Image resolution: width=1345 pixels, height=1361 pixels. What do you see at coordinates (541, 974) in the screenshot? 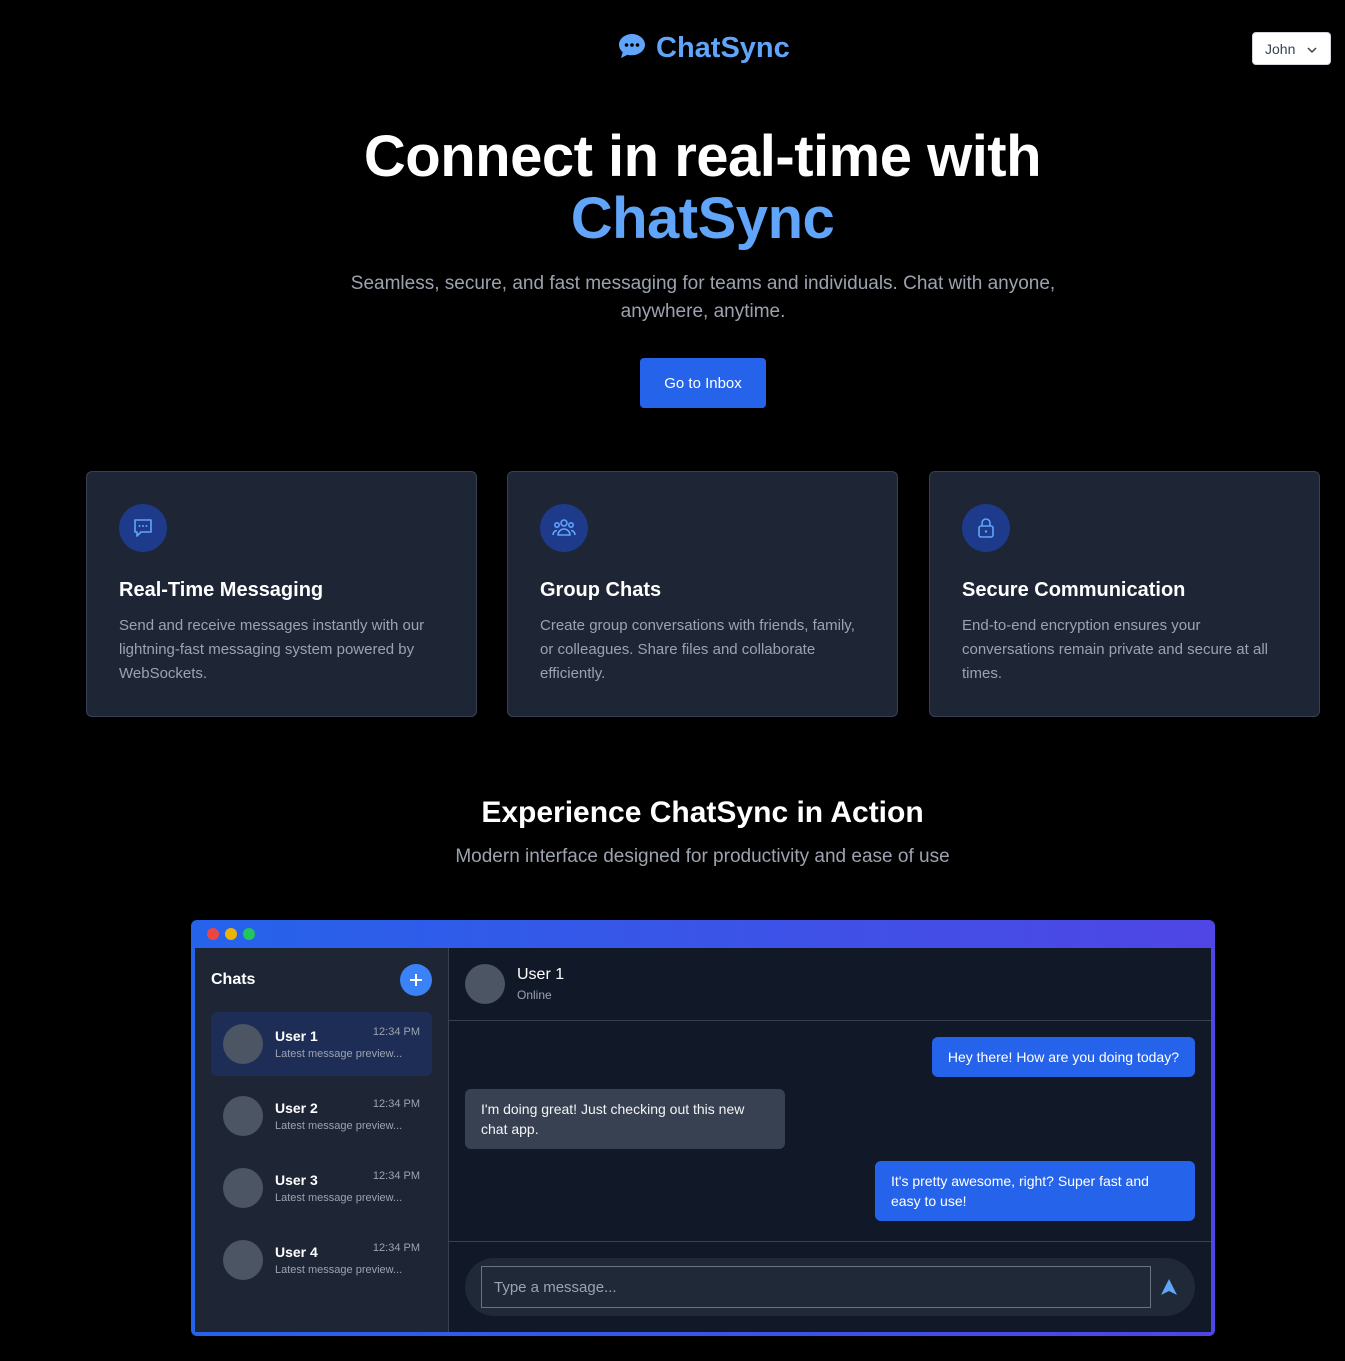
I see `active-chat-name: User 1` at bounding box center [541, 974].